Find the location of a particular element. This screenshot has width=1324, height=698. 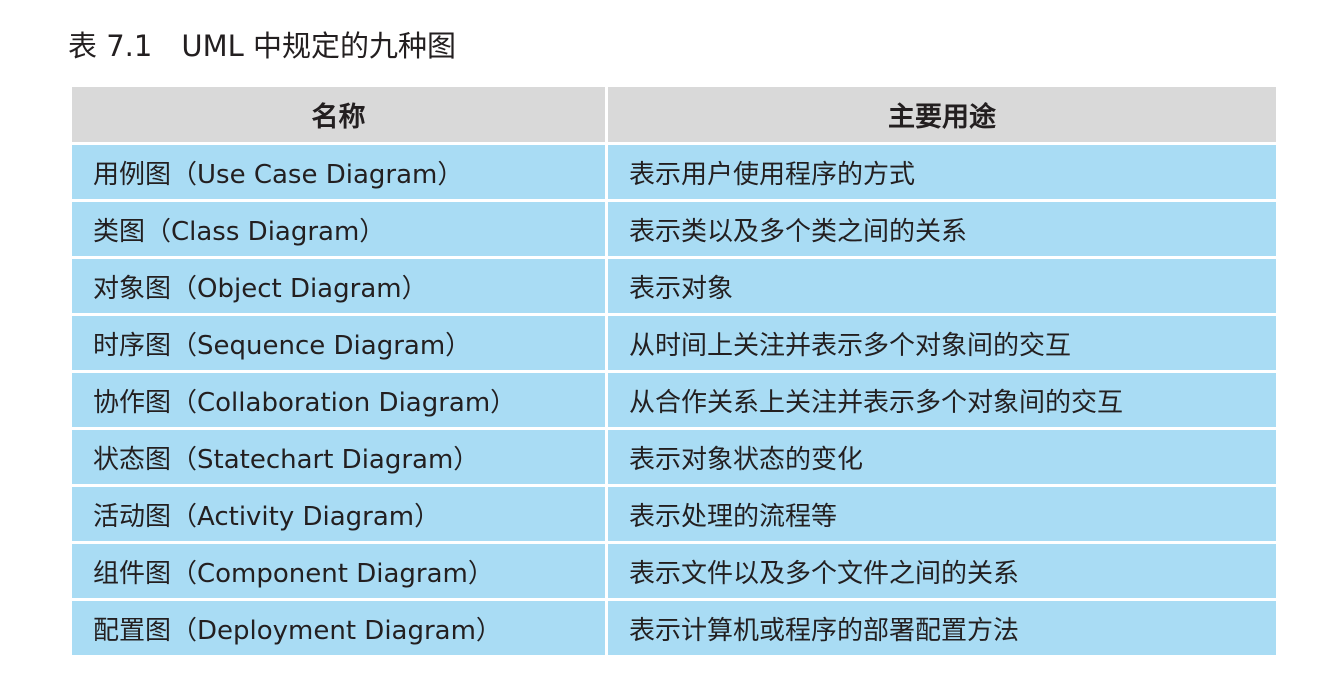

diagram-name-cell: 类图（Class Diagram） is located at coordinates (338, 229).